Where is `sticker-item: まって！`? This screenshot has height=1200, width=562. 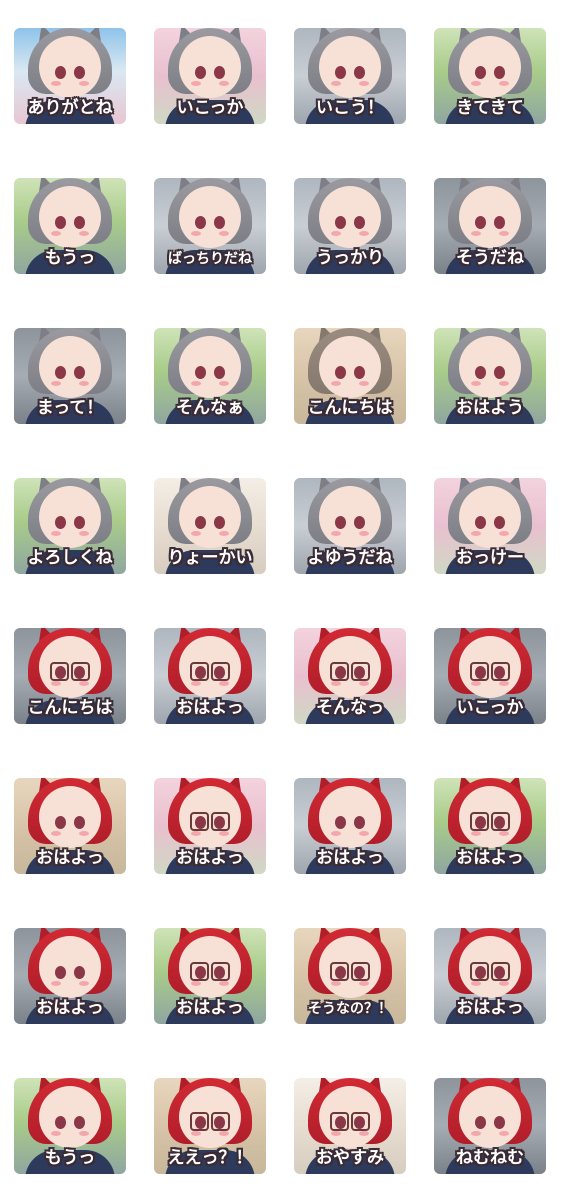 sticker-item: まって！ is located at coordinates (70, 376).